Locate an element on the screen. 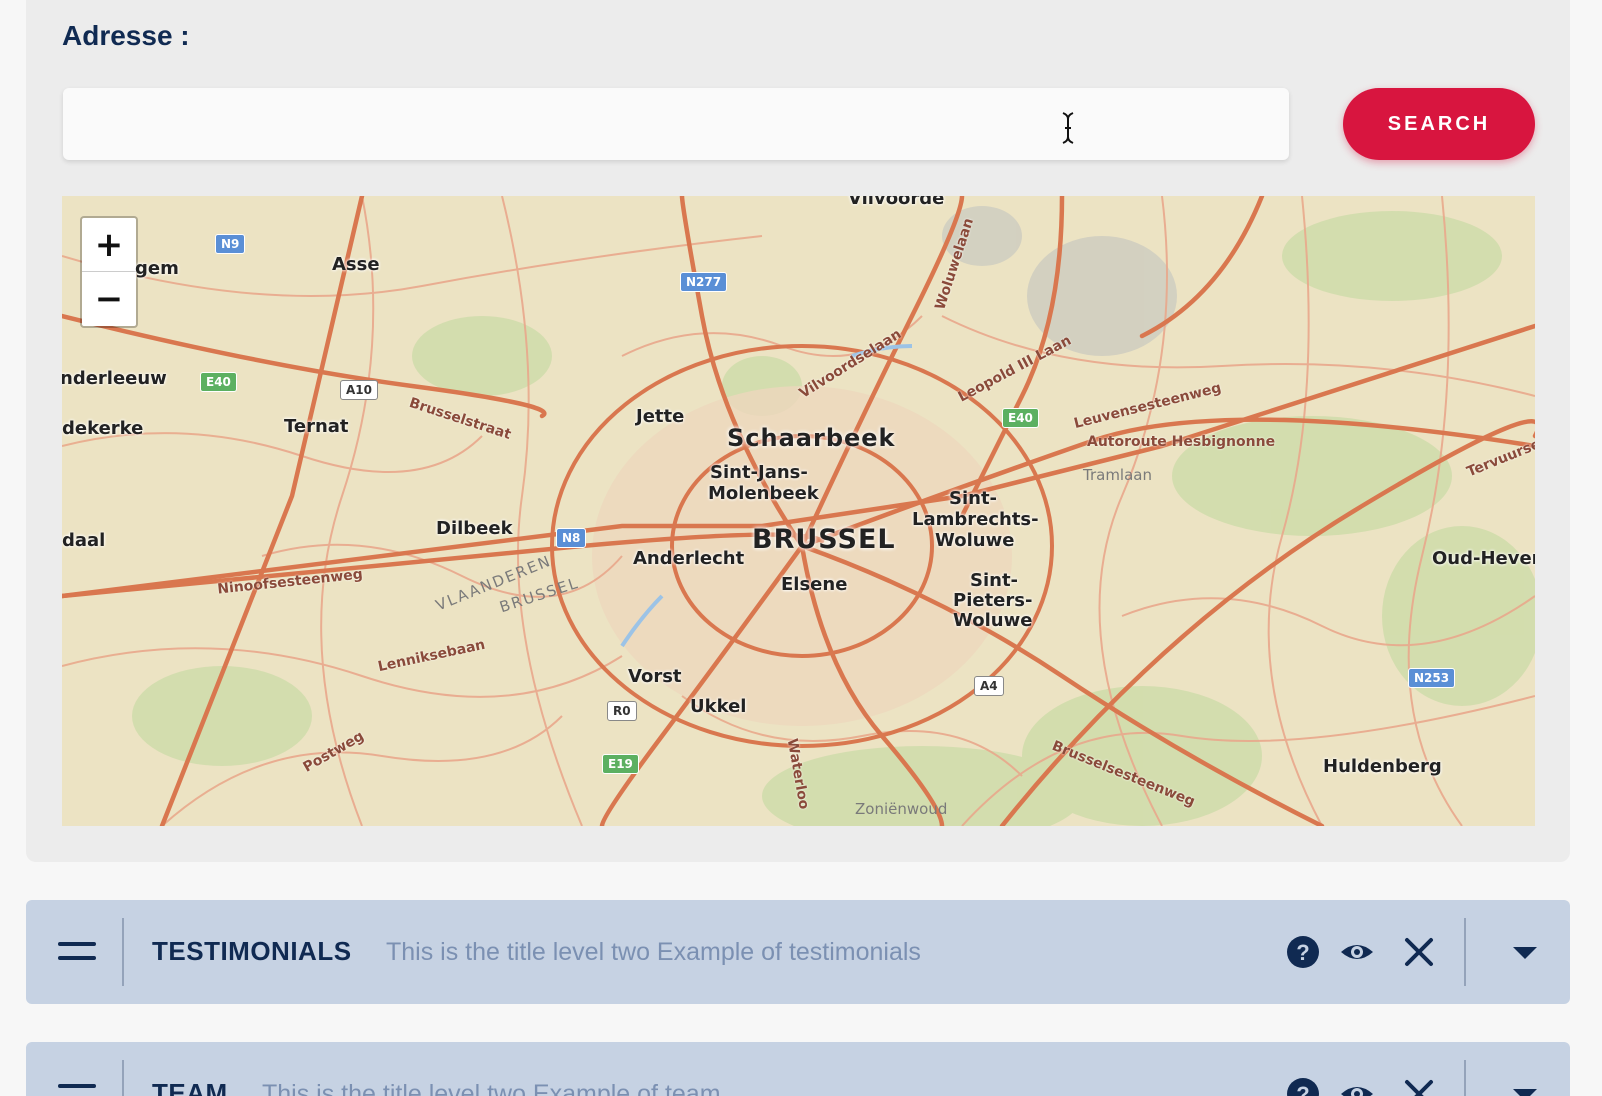  search-button: SEARCH is located at coordinates (1439, 124).